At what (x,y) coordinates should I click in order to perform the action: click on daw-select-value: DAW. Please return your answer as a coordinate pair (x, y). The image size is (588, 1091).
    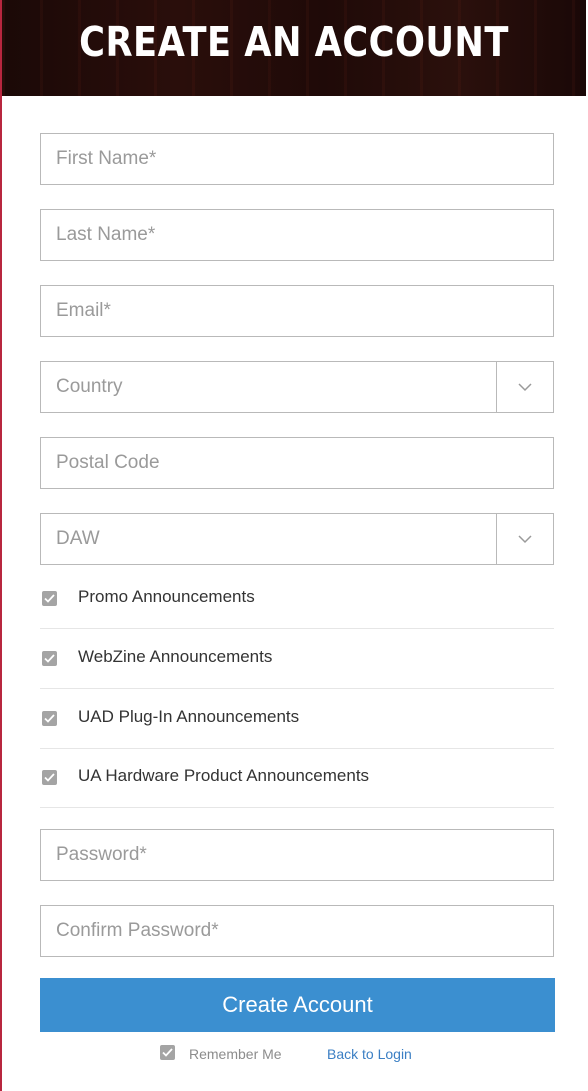
    Looking at the image, I should click on (78, 538).